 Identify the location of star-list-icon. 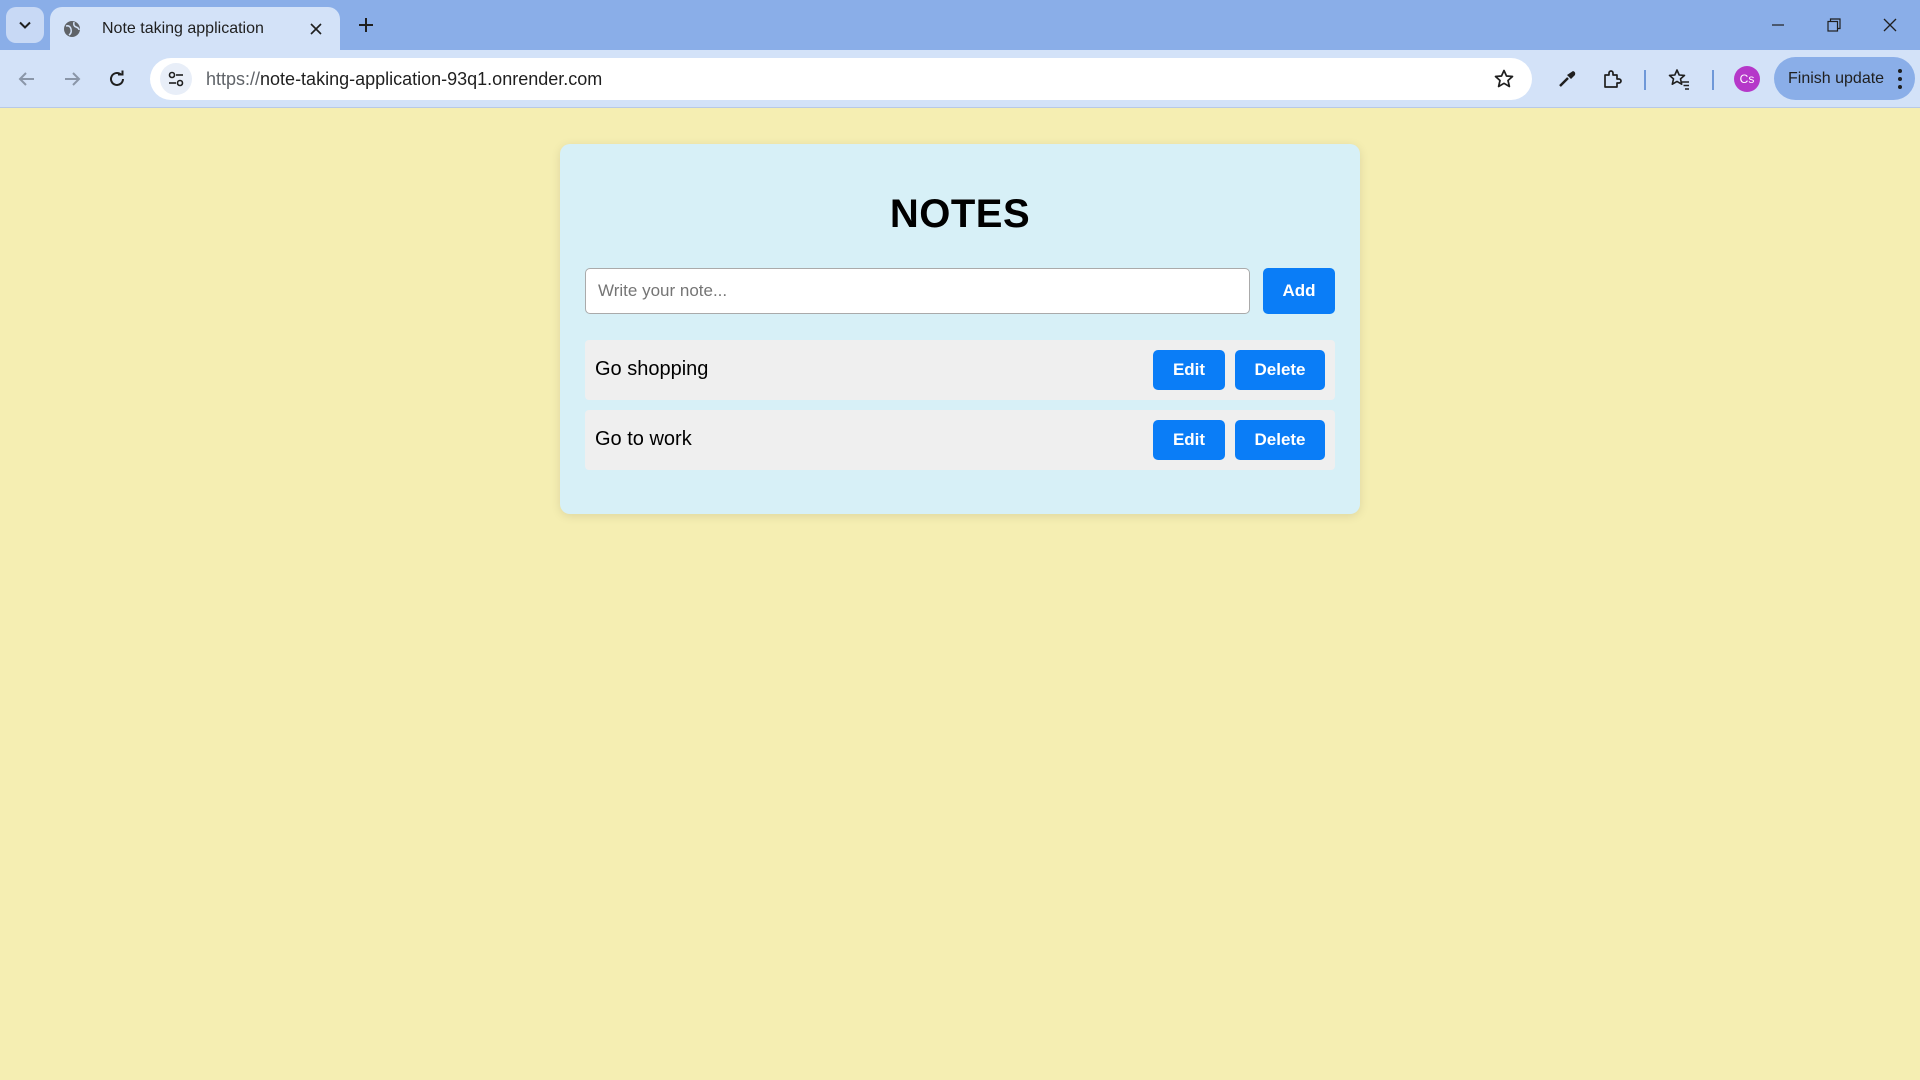
(1678, 79).